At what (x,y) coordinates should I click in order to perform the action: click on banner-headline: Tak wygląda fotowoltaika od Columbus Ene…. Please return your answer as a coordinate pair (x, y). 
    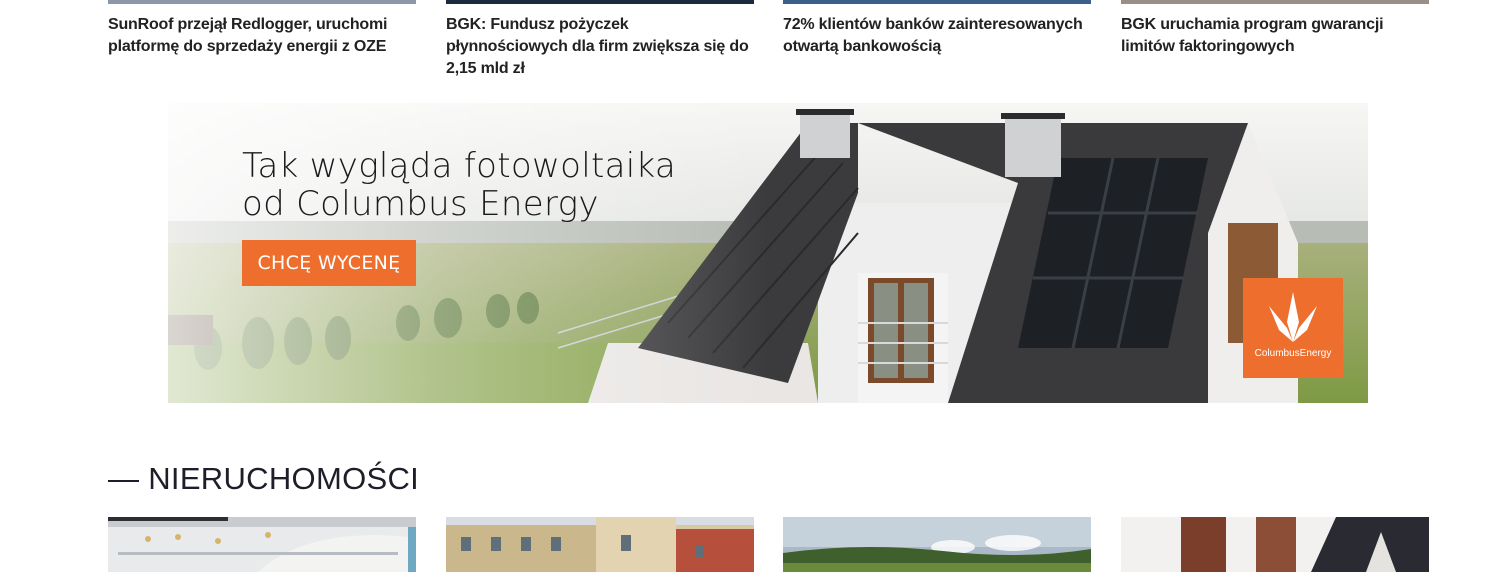
    Looking at the image, I should click on (459, 185).